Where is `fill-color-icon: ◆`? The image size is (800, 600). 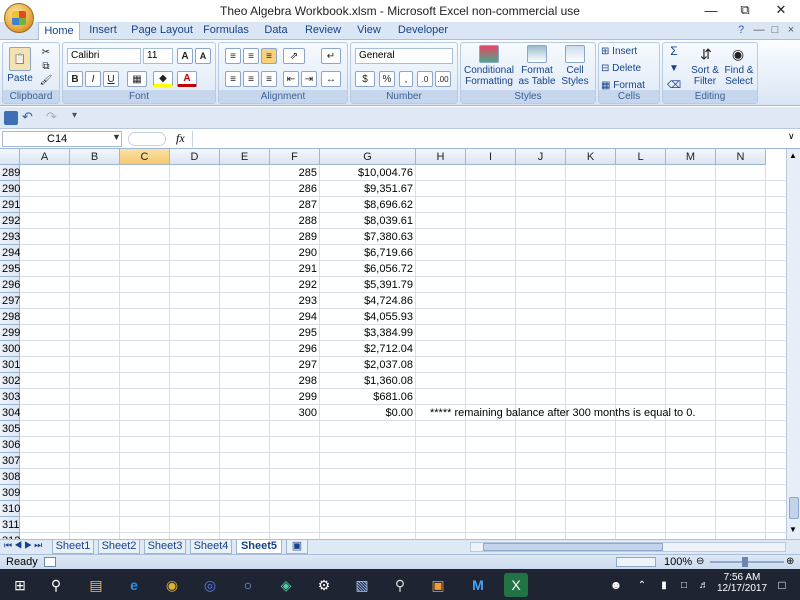 fill-color-icon: ◆ is located at coordinates (163, 79).